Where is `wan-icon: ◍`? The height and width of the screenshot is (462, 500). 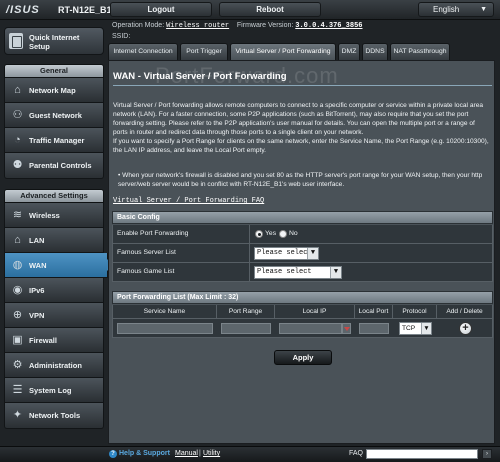
wan-icon: ◍ is located at coordinates (17, 265).